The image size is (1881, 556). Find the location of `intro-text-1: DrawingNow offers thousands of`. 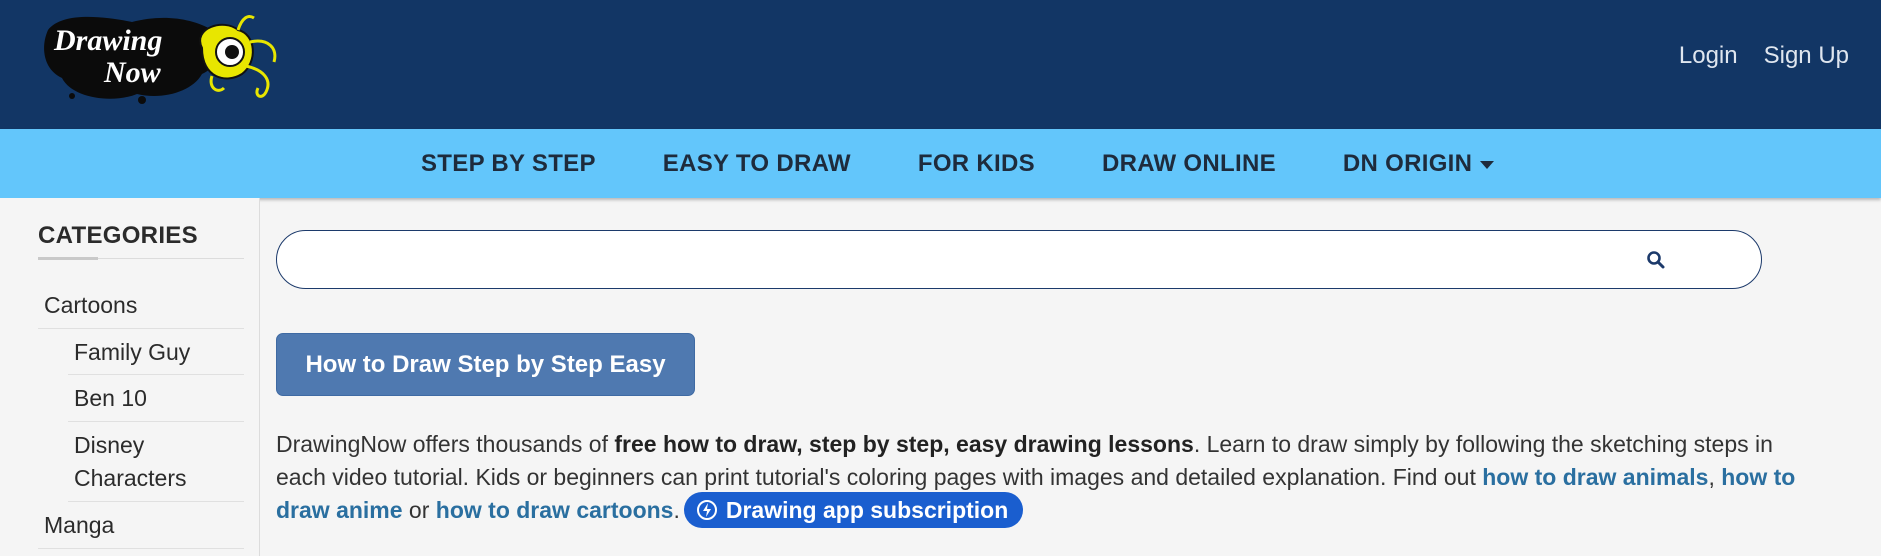

intro-text-1: DrawingNow offers thousands of is located at coordinates (445, 444).